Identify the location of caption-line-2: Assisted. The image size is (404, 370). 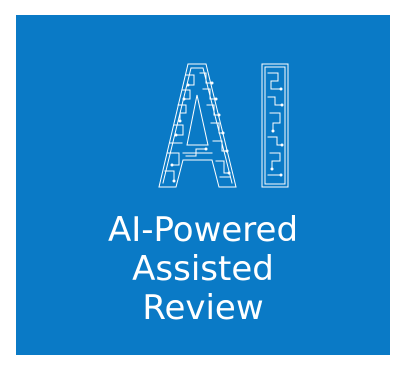
(203, 269).